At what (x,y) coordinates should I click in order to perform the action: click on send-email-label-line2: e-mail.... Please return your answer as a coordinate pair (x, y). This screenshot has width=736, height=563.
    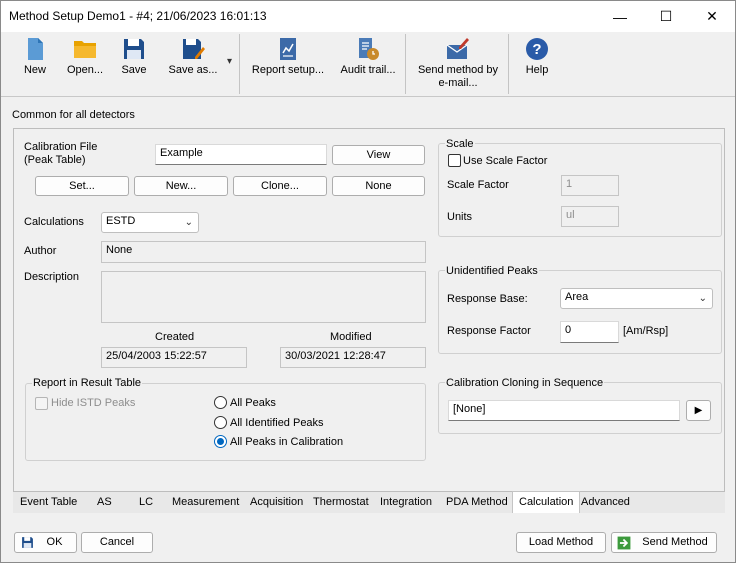
    Looking at the image, I should click on (458, 83).